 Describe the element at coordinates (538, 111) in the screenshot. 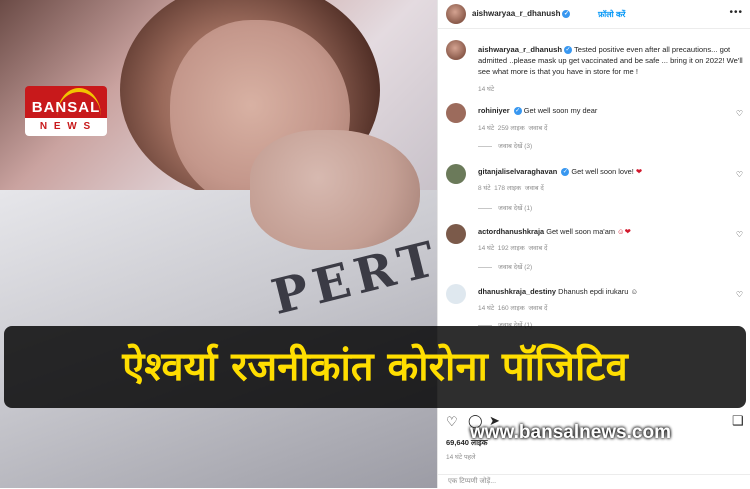

I see `comment: rohiniyer ✓ Get well soon my dear` at that location.